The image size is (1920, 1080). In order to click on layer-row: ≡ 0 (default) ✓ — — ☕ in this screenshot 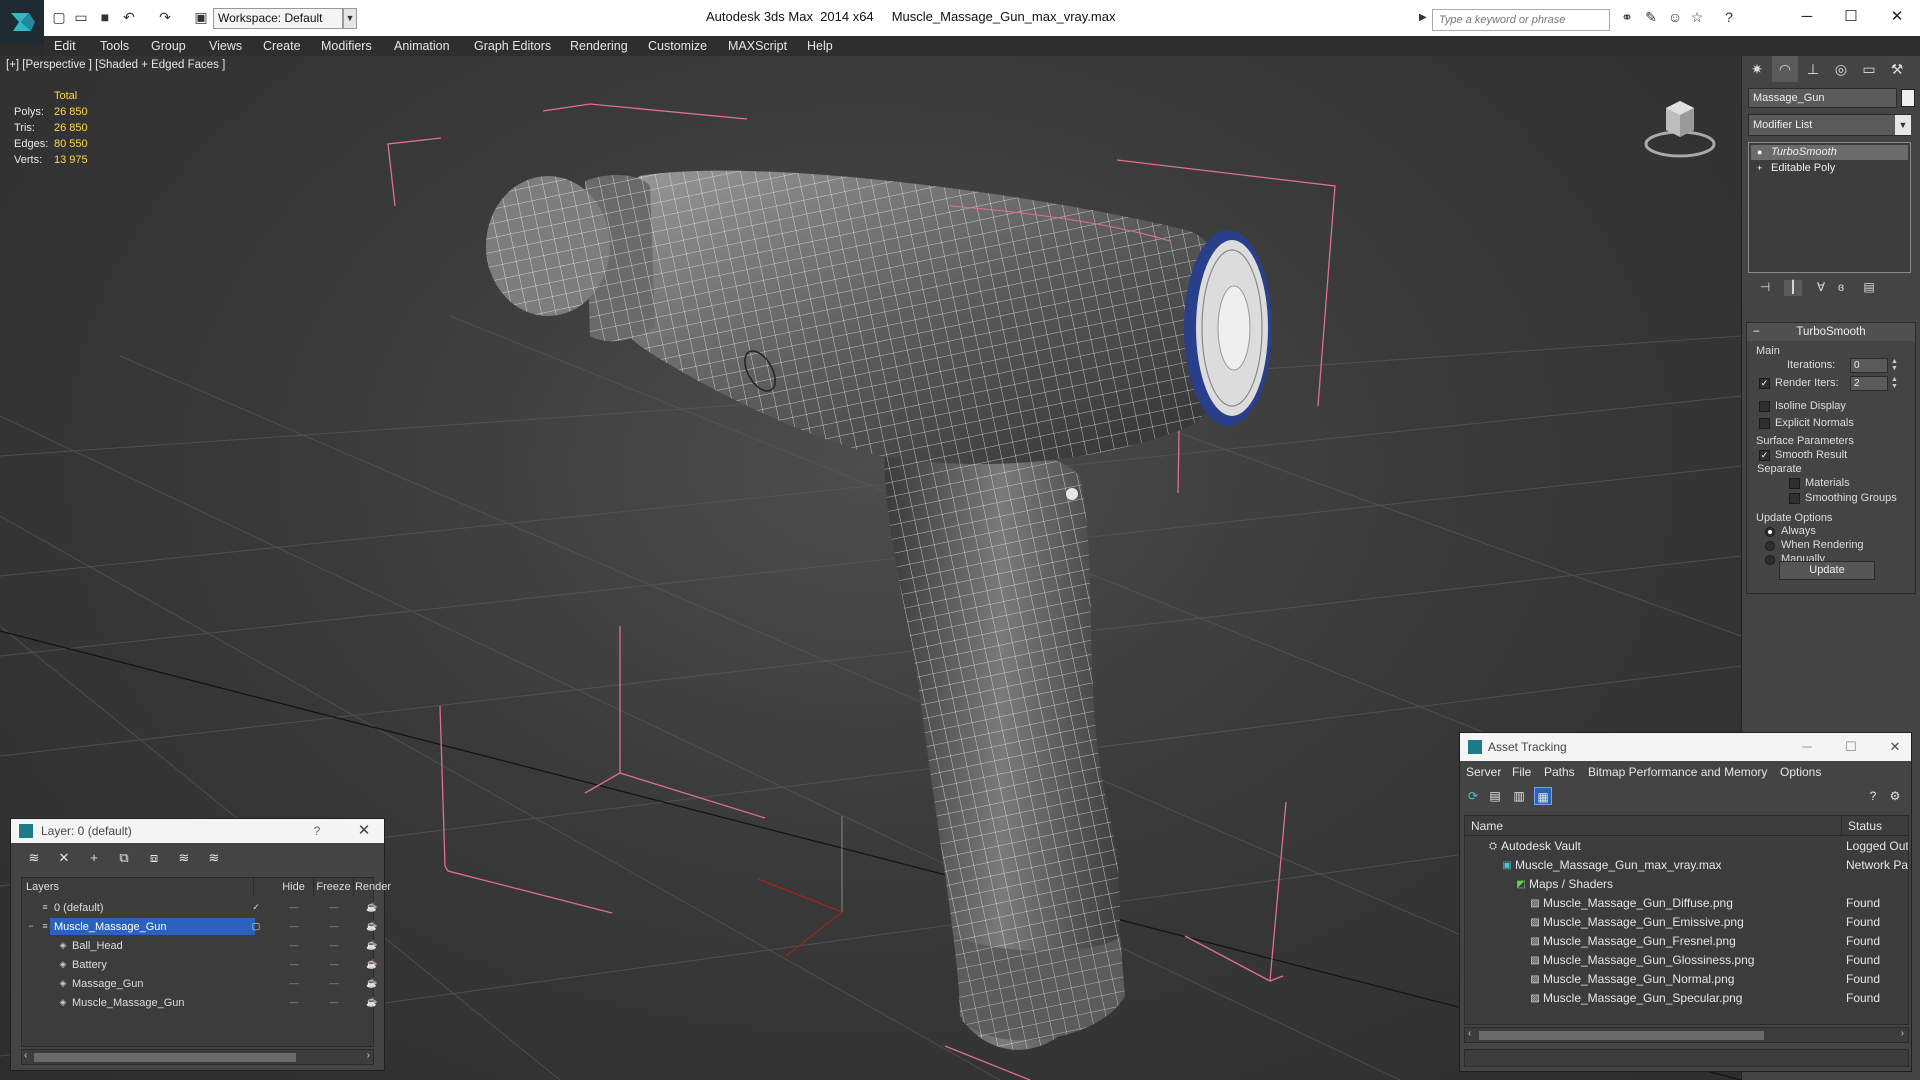, I will do `click(199, 907)`.